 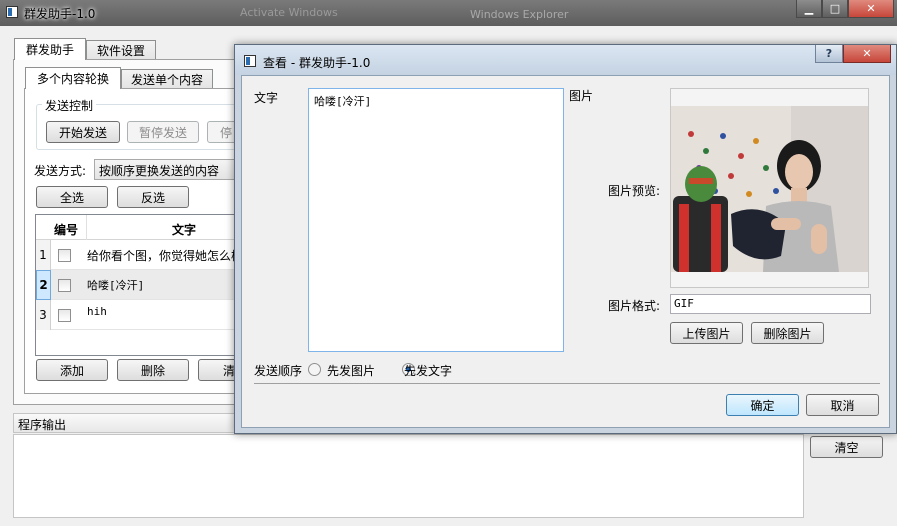 I want to click on row-text: hih, so click(x=97, y=311).